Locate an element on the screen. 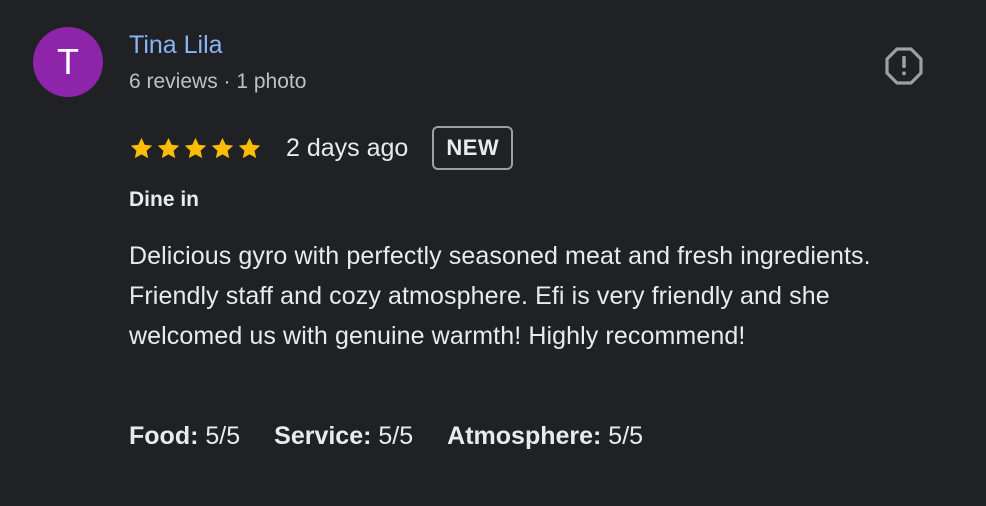 This screenshot has width=986, height=506. reviewer-meta: 6 reviews · 1 photo is located at coordinates (218, 81).